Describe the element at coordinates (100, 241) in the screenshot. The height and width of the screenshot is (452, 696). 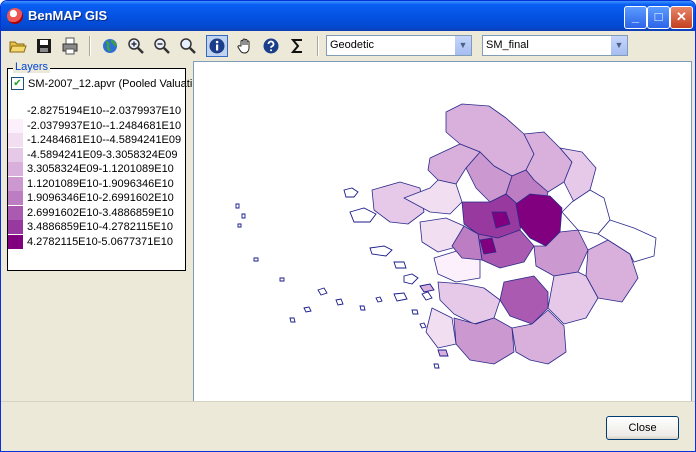
I see `legend-label: 4.2782115E10-5.0677371E10` at that location.